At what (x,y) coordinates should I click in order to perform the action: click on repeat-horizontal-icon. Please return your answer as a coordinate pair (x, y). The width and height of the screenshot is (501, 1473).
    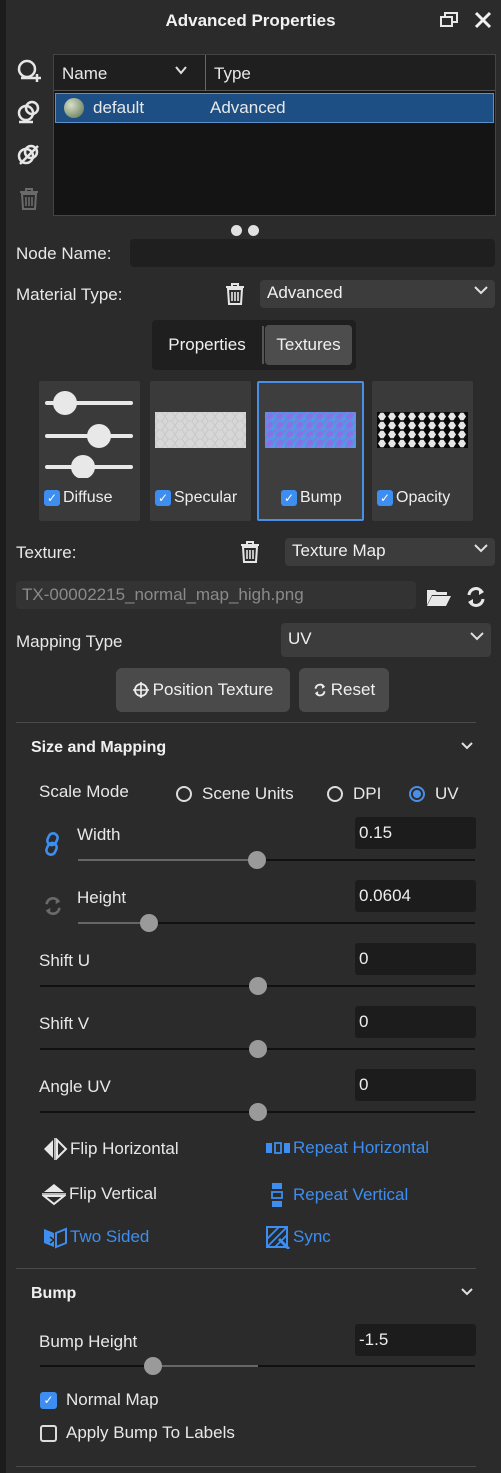
    Looking at the image, I should click on (278, 1148).